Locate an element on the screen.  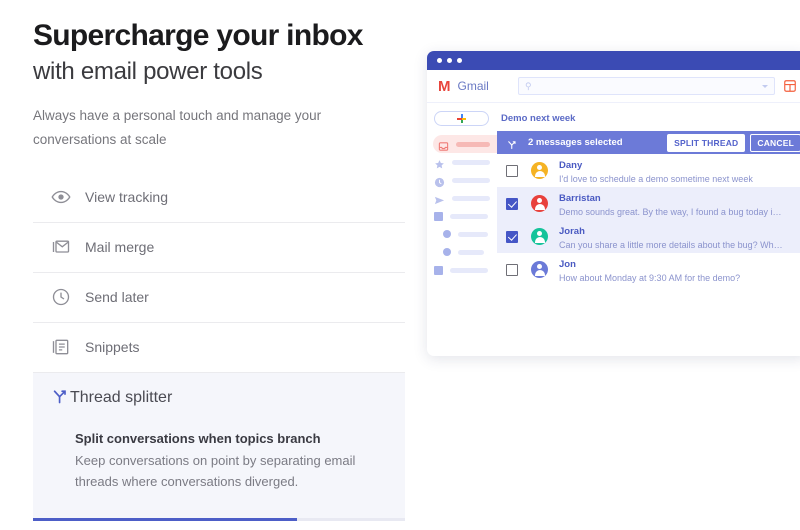
sidebar-item-inbox is located at coordinates (465, 144).